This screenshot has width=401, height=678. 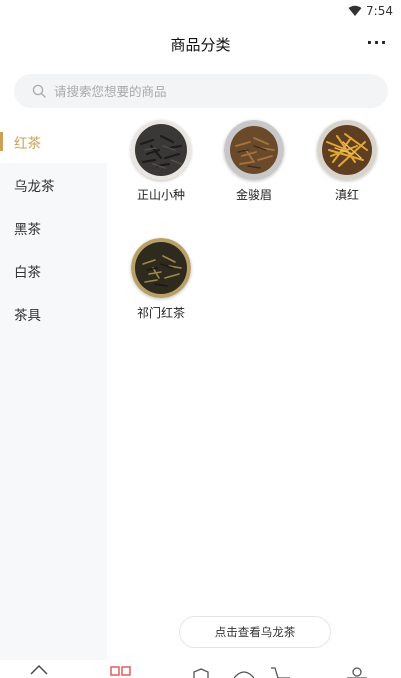 What do you see at coordinates (346, 195) in the screenshot?
I see `product-name: 滇红` at bounding box center [346, 195].